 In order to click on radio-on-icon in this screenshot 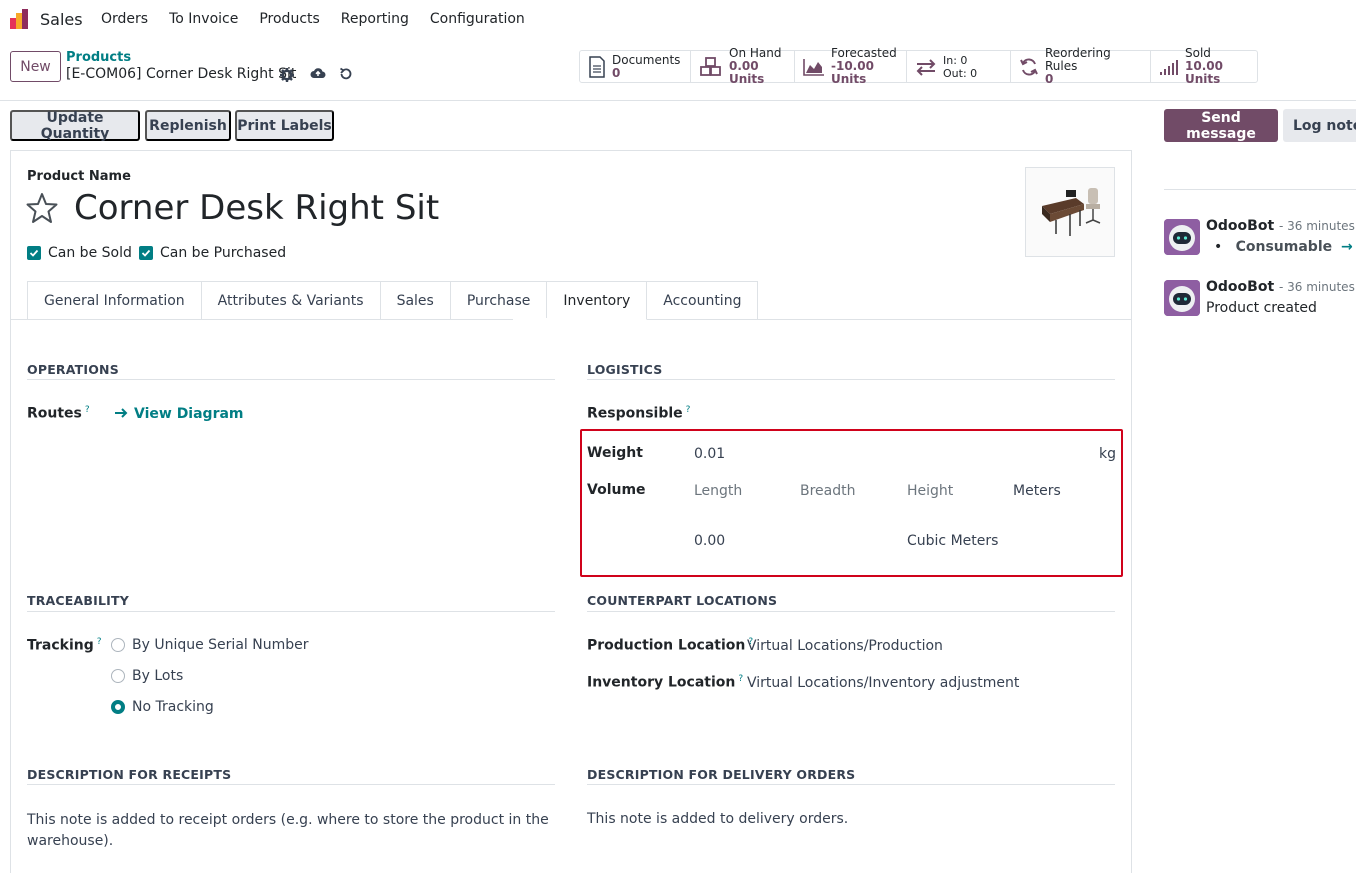, I will do `click(118, 707)`.